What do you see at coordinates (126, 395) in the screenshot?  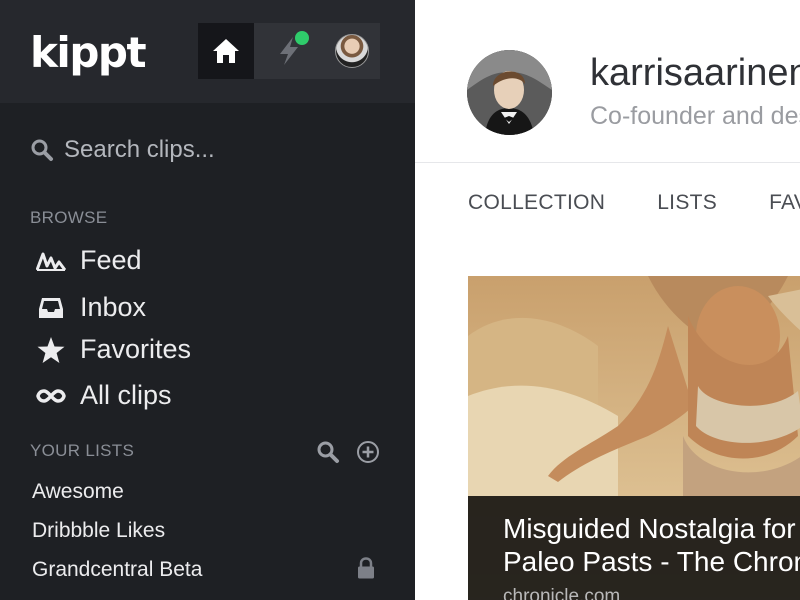 I see `nav-item-label: All clips` at bounding box center [126, 395].